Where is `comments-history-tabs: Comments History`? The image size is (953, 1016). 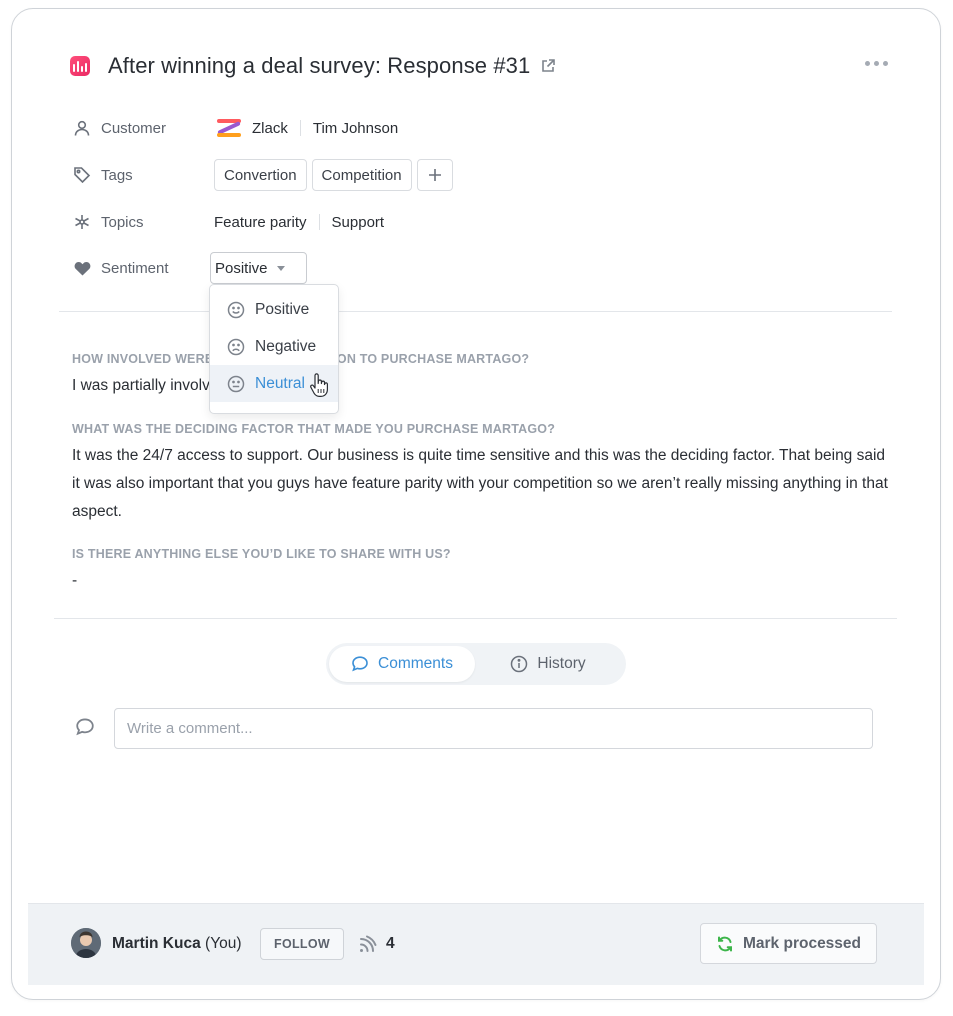 comments-history-tabs: Comments History is located at coordinates (476, 664).